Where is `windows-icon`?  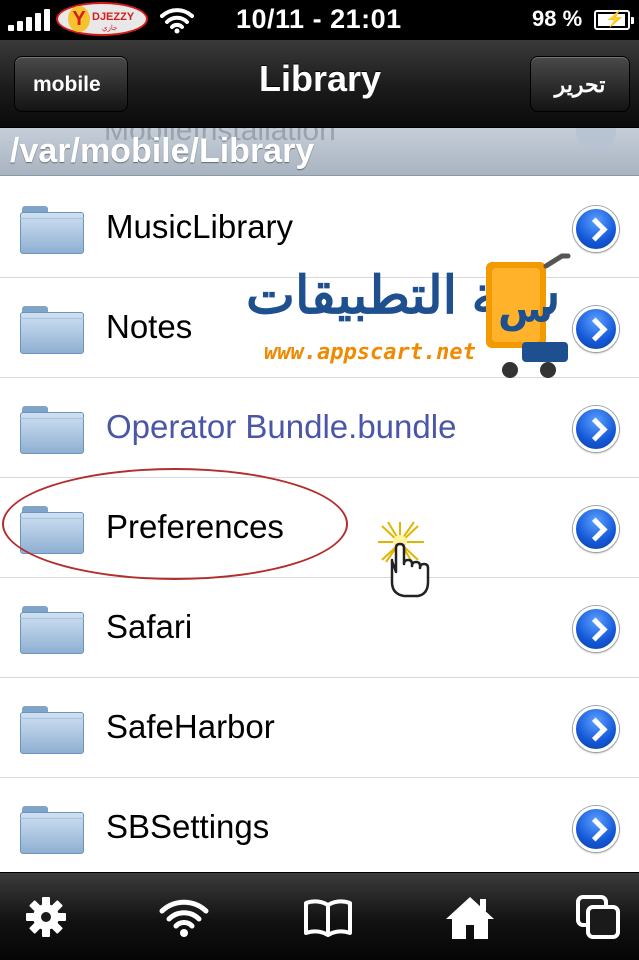 windows-icon is located at coordinates (598, 917).